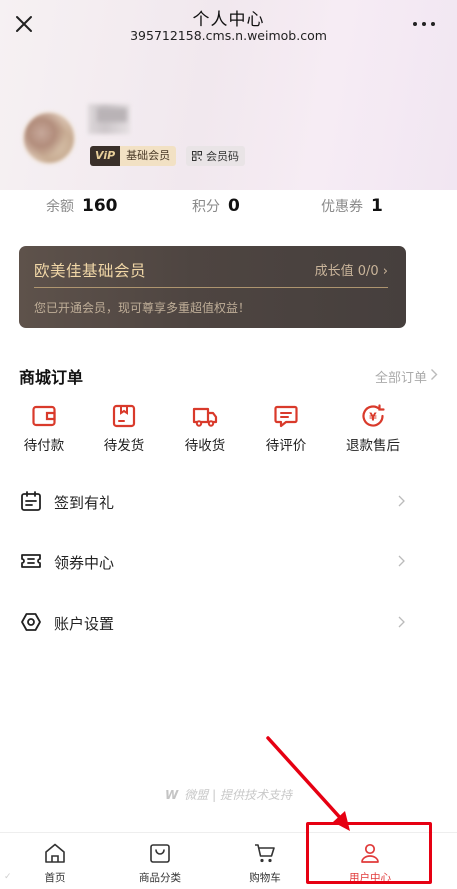 The width and height of the screenshot is (457, 889). I want to click on stat-points: 积分 0, so click(216, 206).